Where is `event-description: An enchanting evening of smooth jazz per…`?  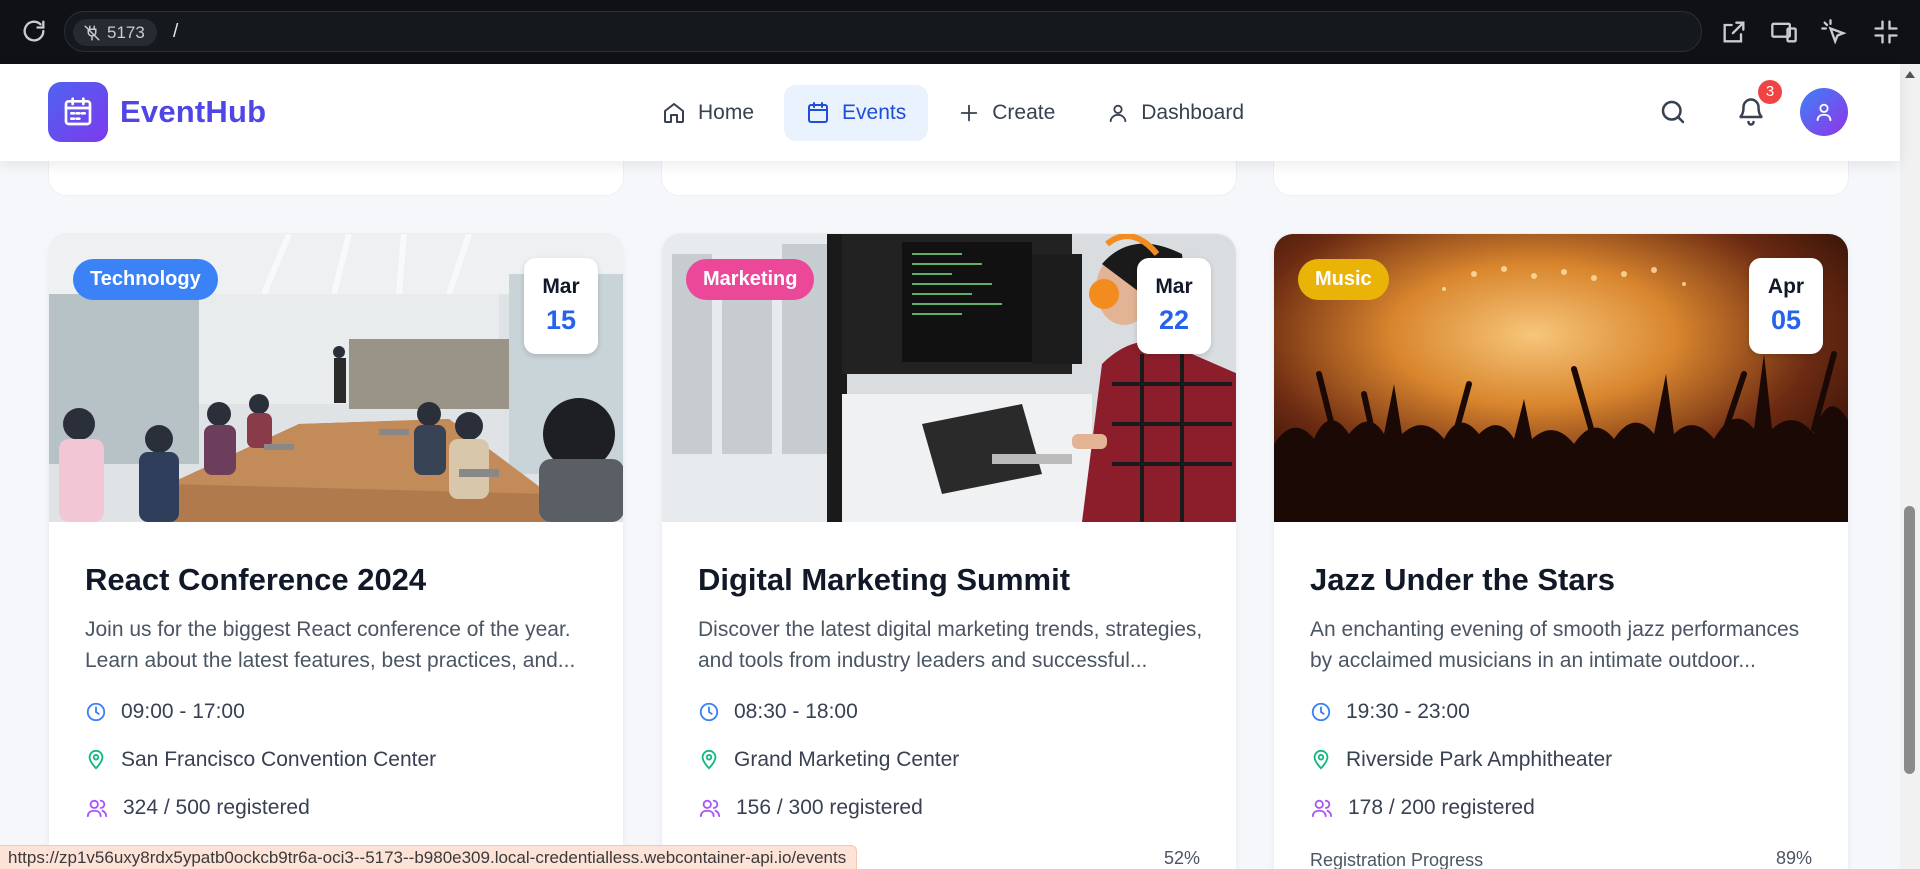 event-description: An enchanting evening of smooth jazz per… is located at coordinates (1566, 645).